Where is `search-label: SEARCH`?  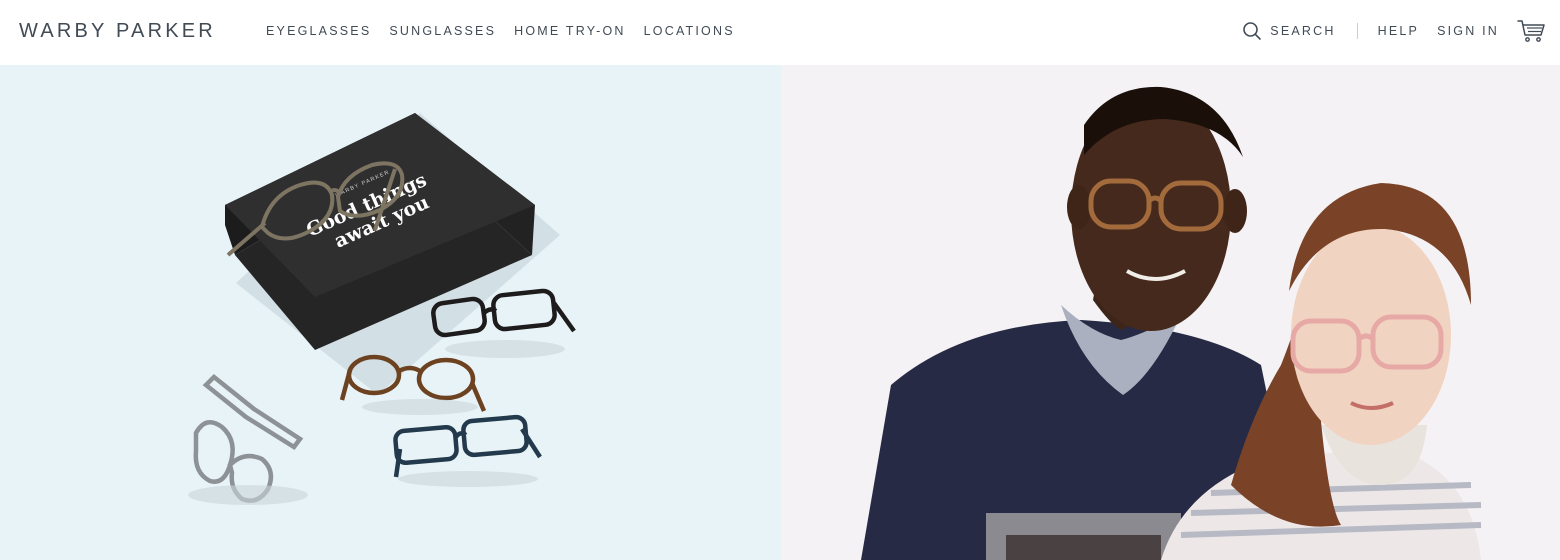 search-label: SEARCH is located at coordinates (1303, 31).